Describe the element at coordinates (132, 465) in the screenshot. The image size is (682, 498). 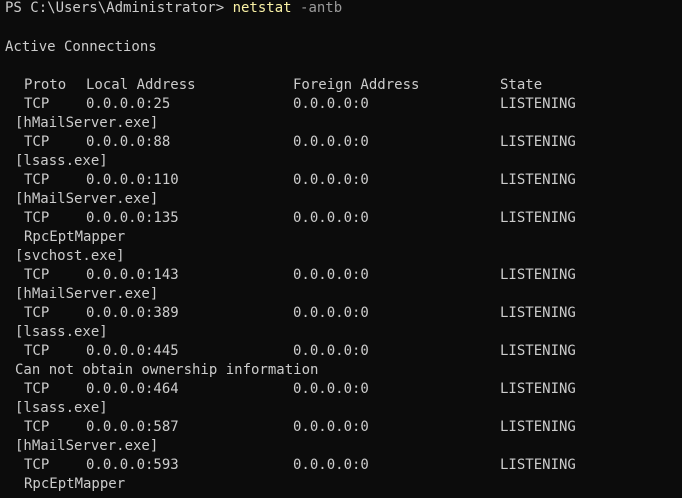
I see `row-local-address: 0.0.0.0:593` at that location.